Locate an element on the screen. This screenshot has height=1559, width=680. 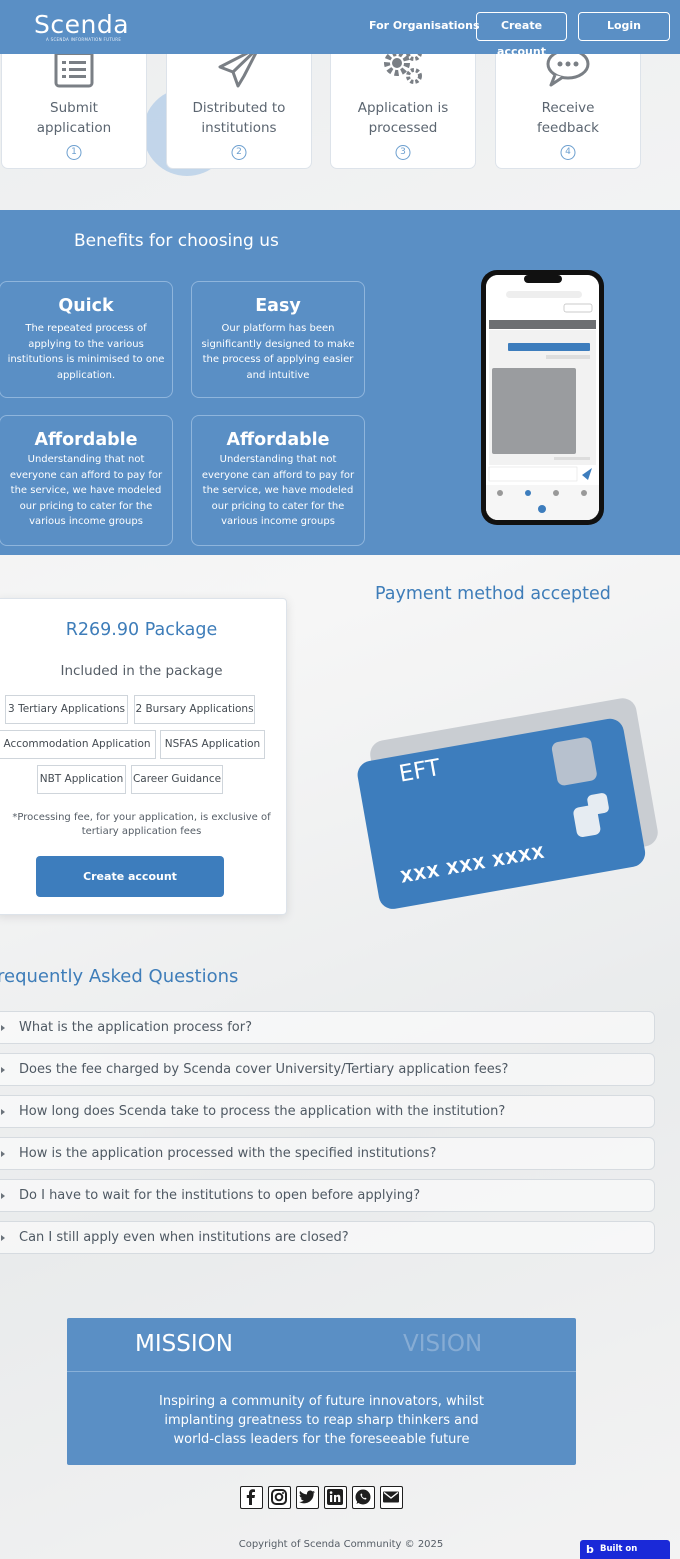
phone-mockup-image is located at coordinates (542, 397).